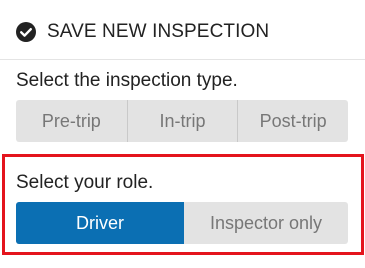 Image resolution: width=365 pixels, height=268 pixels. I want to click on inspector-only-button: Inspector only, so click(266, 223).